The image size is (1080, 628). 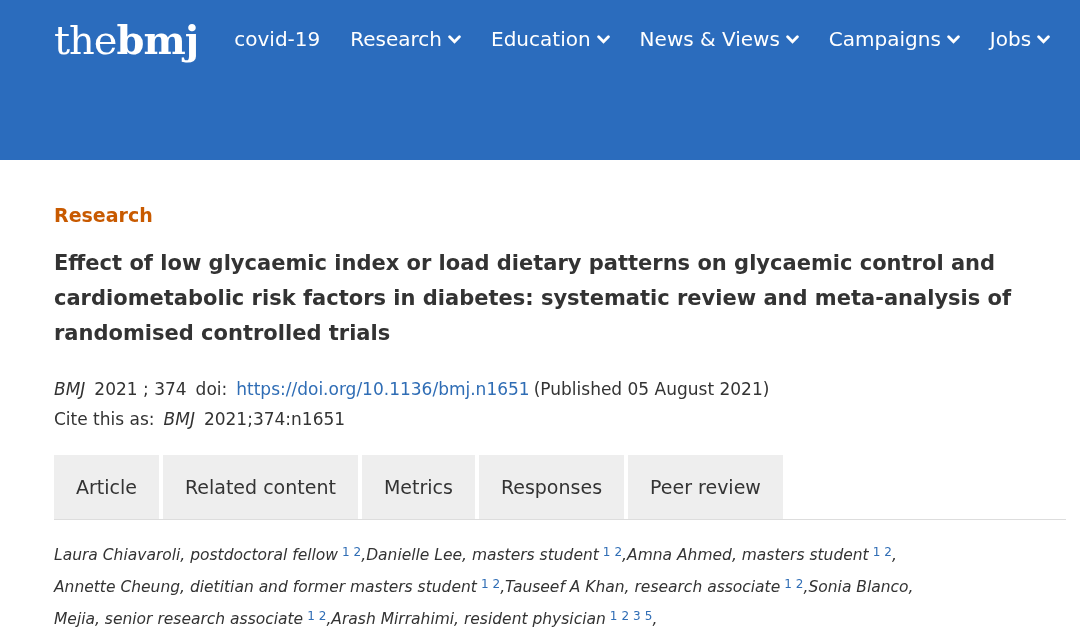 What do you see at coordinates (745, 555) in the screenshot?
I see `author-text: ,Amna Ahmed, masters student` at bounding box center [745, 555].